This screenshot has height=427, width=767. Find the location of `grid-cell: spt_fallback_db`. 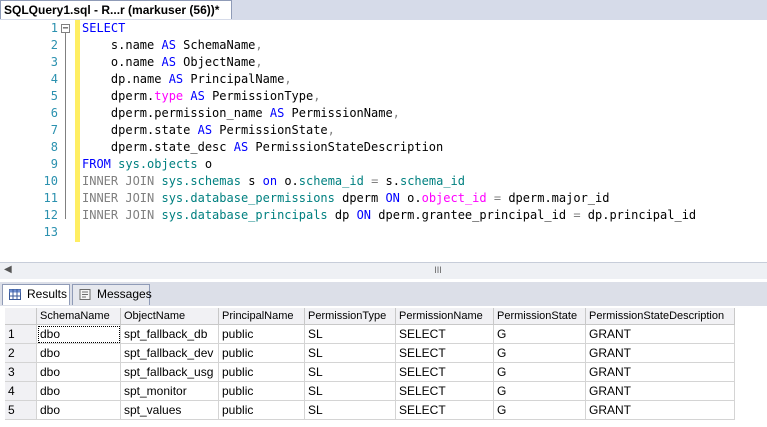

grid-cell: spt_fallback_db is located at coordinates (170, 334).